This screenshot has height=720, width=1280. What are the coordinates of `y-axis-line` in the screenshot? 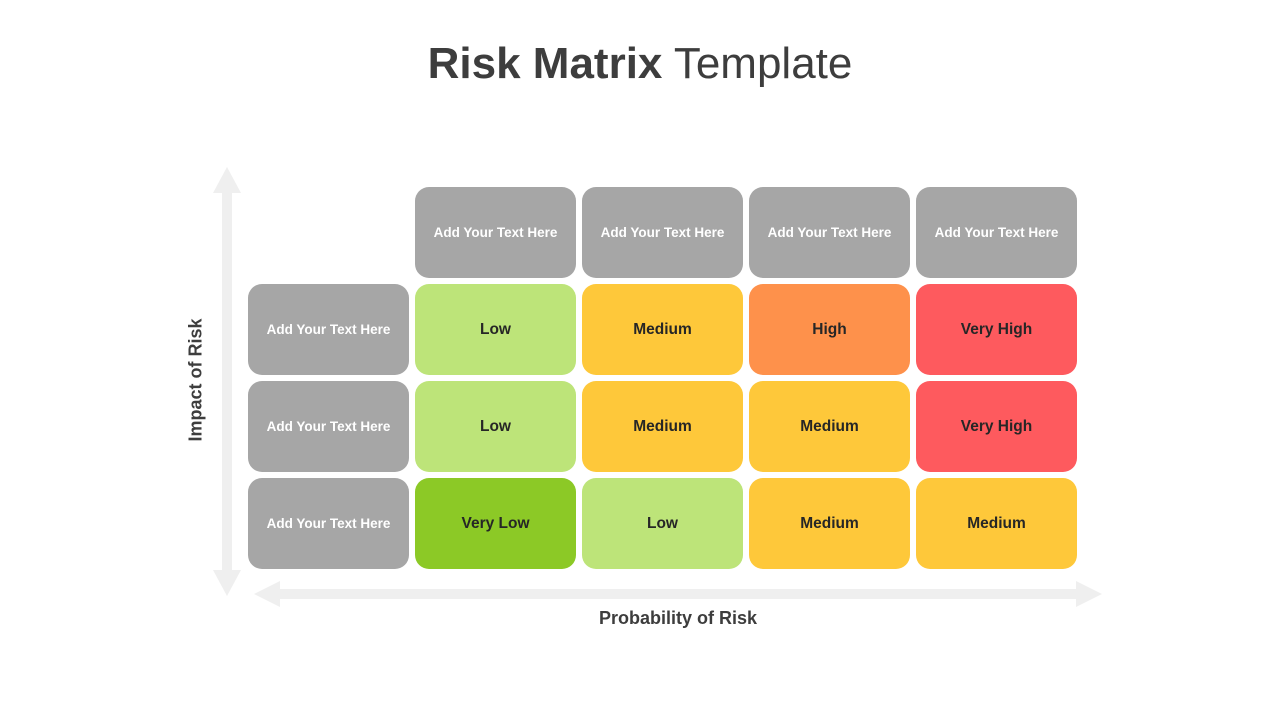 It's located at (227, 380).